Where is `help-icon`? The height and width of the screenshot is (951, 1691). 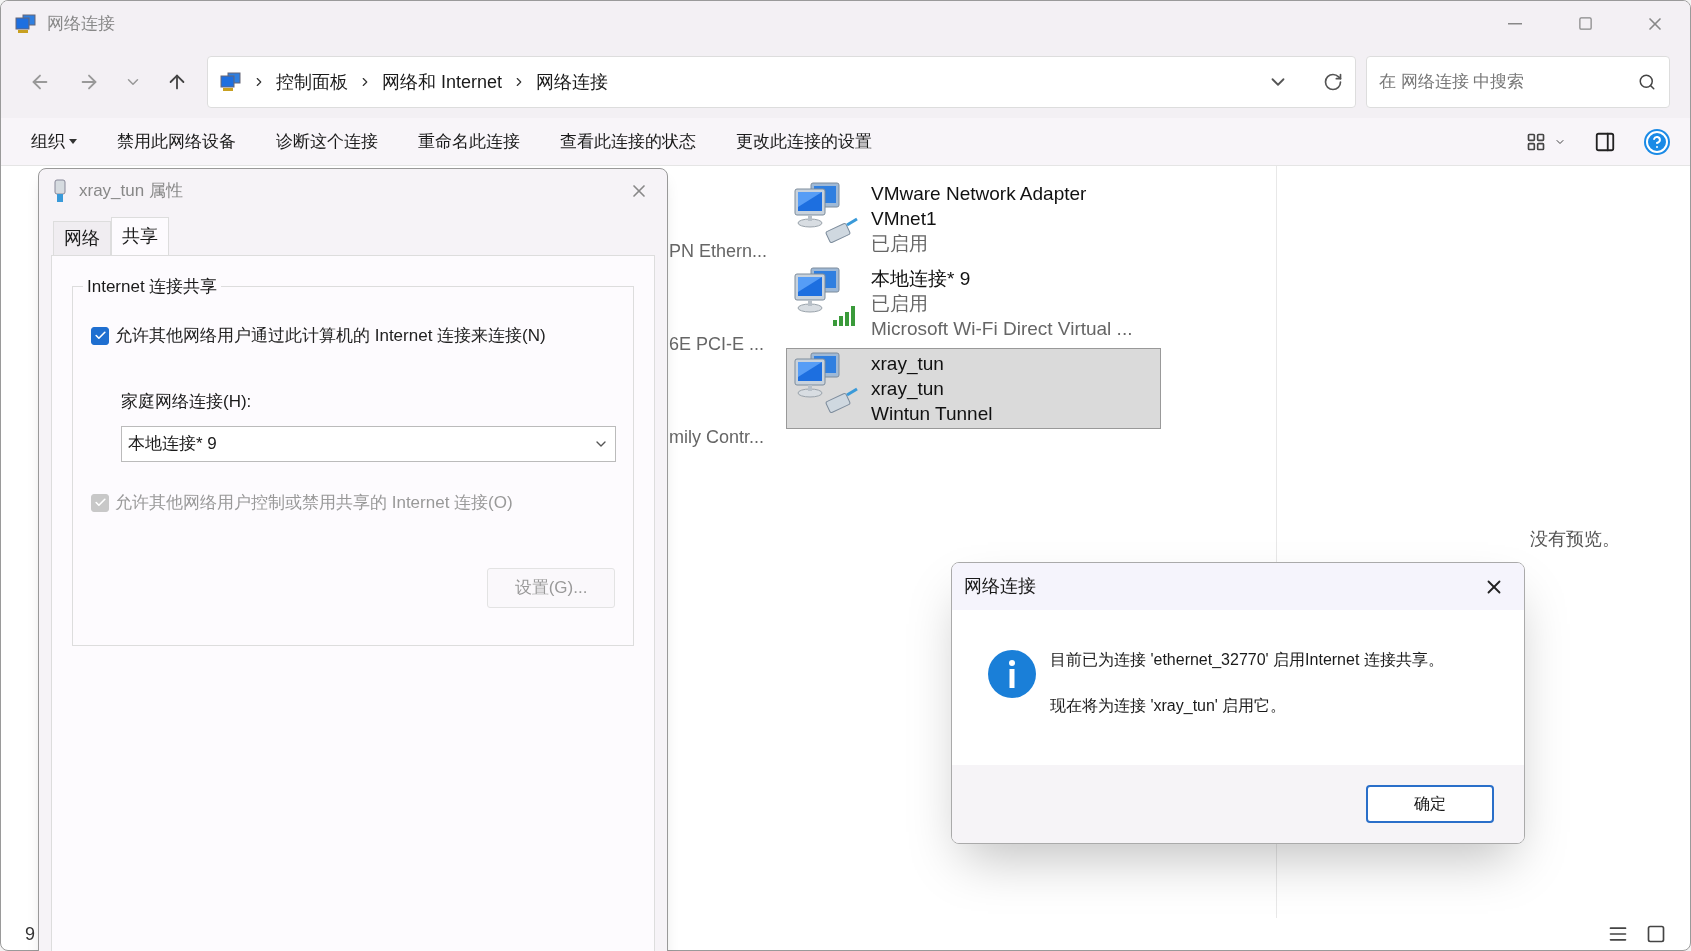
help-icon is located at coordinates (1657, 141).